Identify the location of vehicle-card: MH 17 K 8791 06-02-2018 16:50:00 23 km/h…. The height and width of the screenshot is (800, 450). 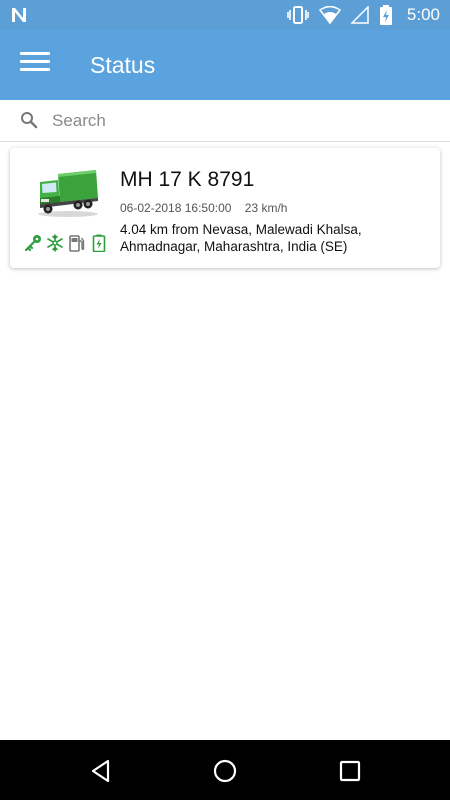
(225, 208).